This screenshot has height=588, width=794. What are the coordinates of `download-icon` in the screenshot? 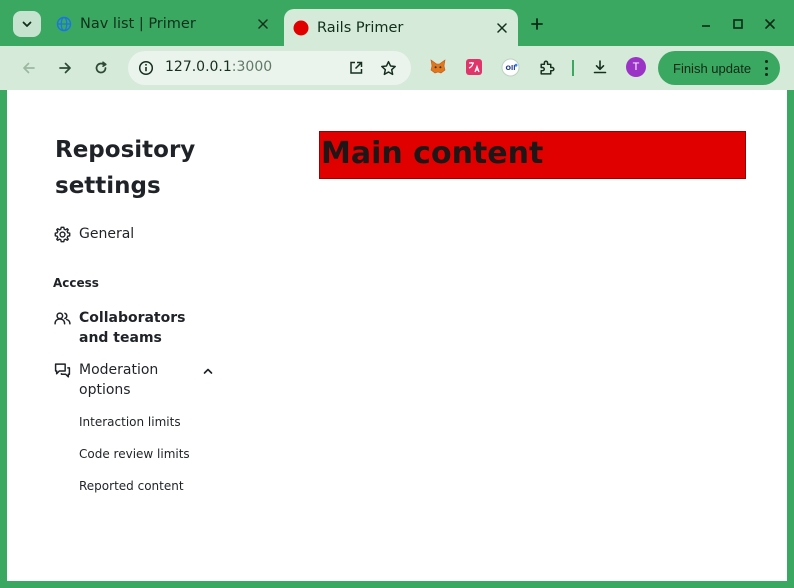 It's located at (600, 67).